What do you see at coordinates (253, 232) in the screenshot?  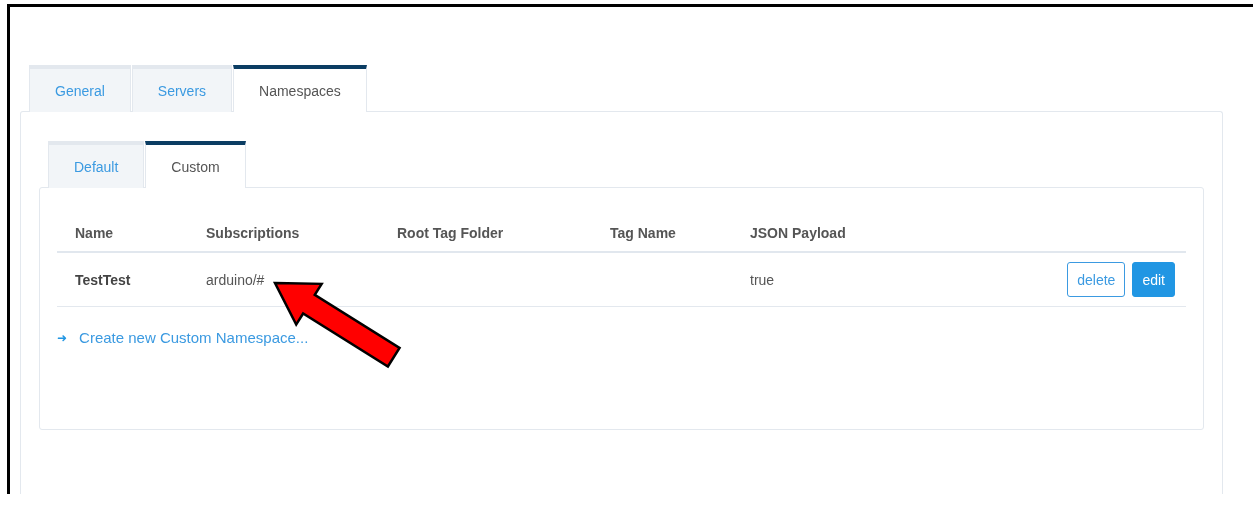 I see `column-header: Subscriptions` at bounding box center [253, 232].